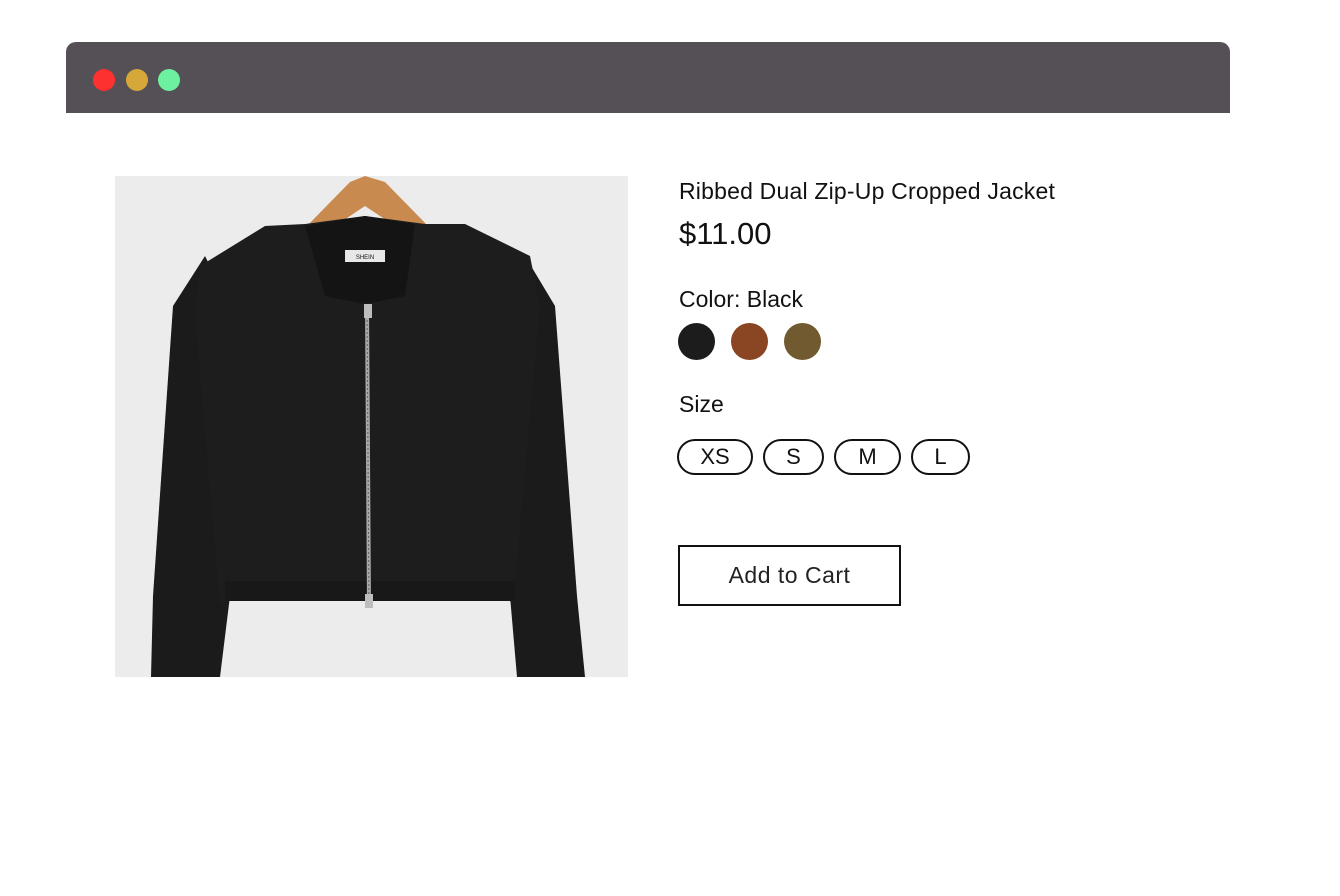 The width and height of the screenshot is (1340, 896). What do you see at coordinates (867, 457) in the screenshot?
I see `size-option-m: M` at bounding box center [867, 457].